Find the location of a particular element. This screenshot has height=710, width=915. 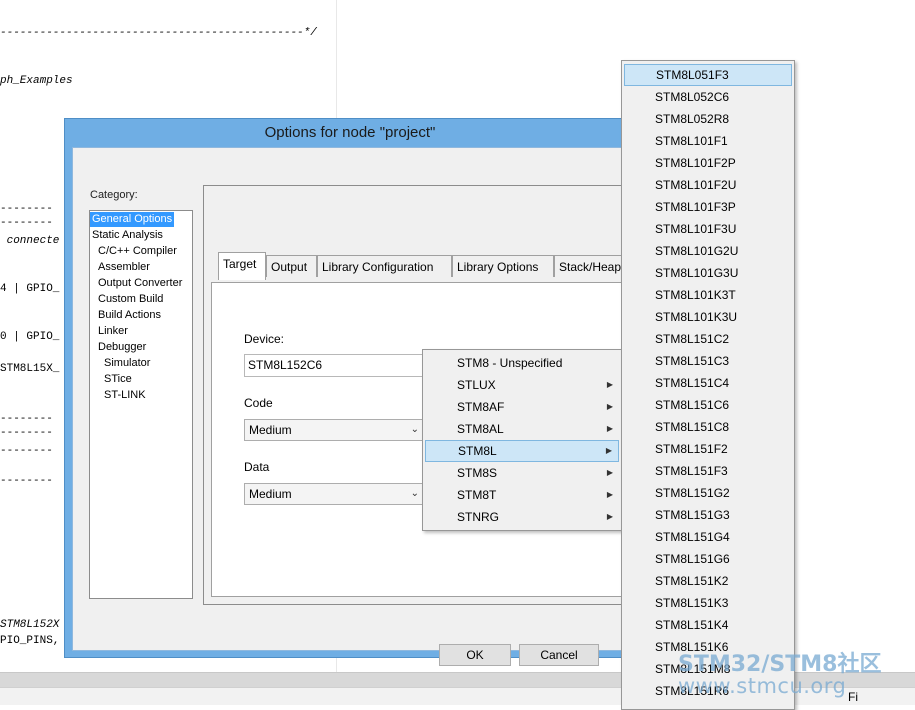

device-item: STM8L051F3 is located at coordinates (708, 75).